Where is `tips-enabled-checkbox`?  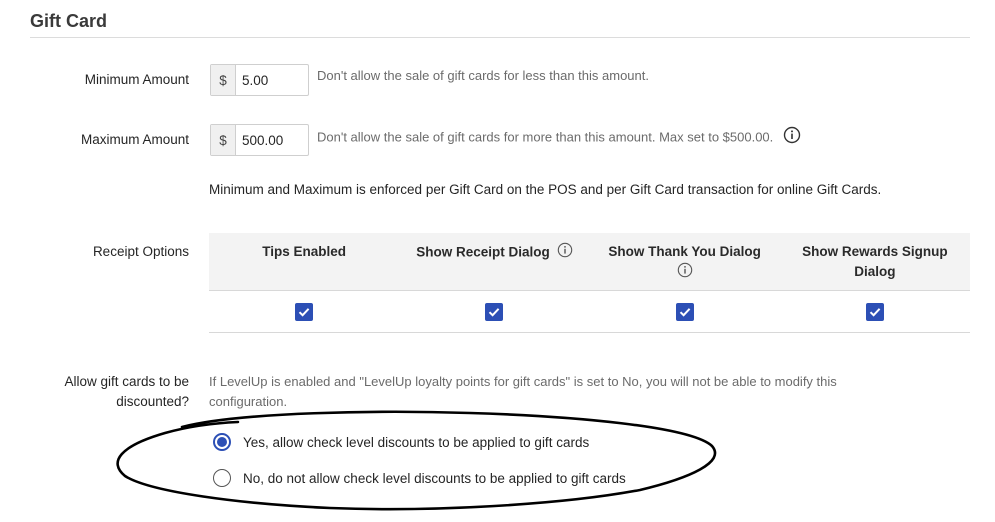 tips-enabled-checkbox is located at coordinates (304, 311).